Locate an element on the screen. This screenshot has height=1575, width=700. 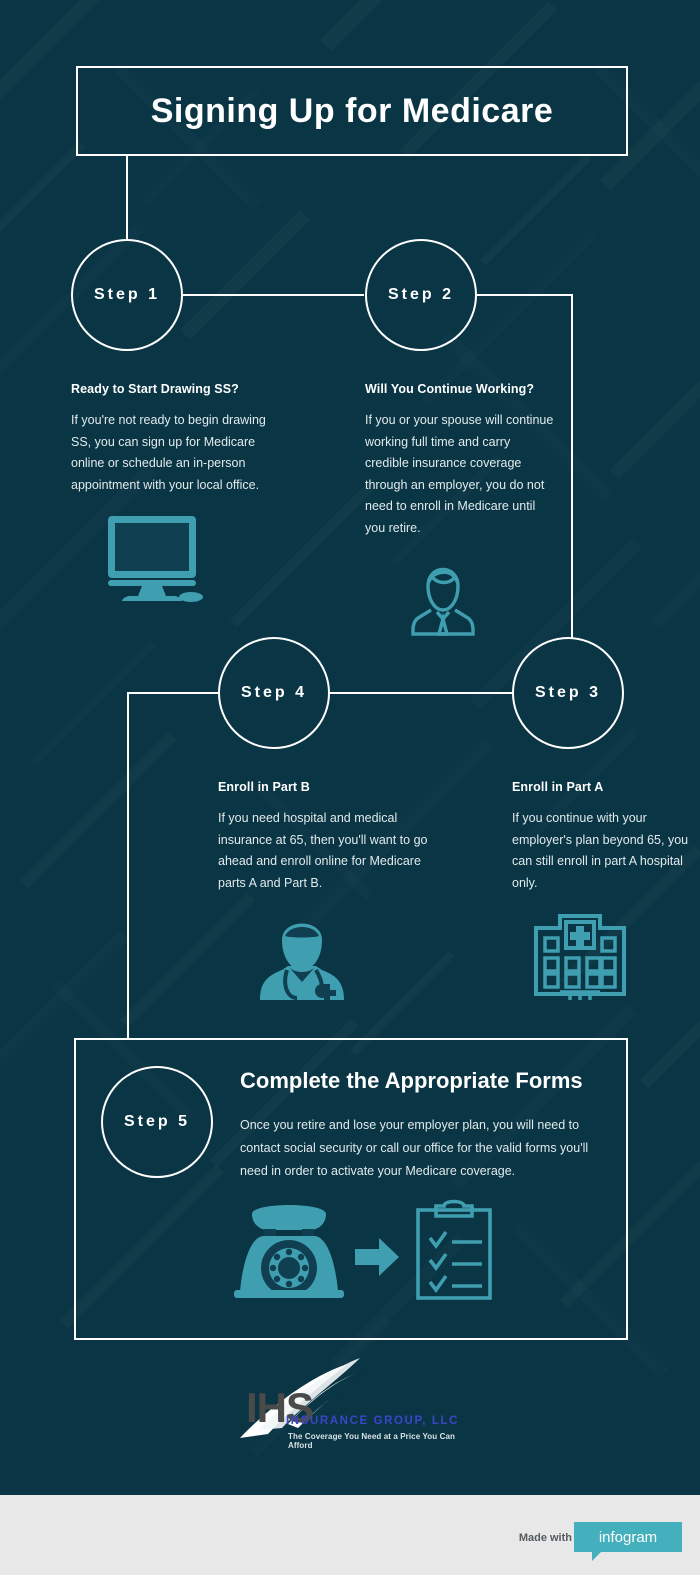
infogram-badge: infogram is located at coordinates (628, 1541).